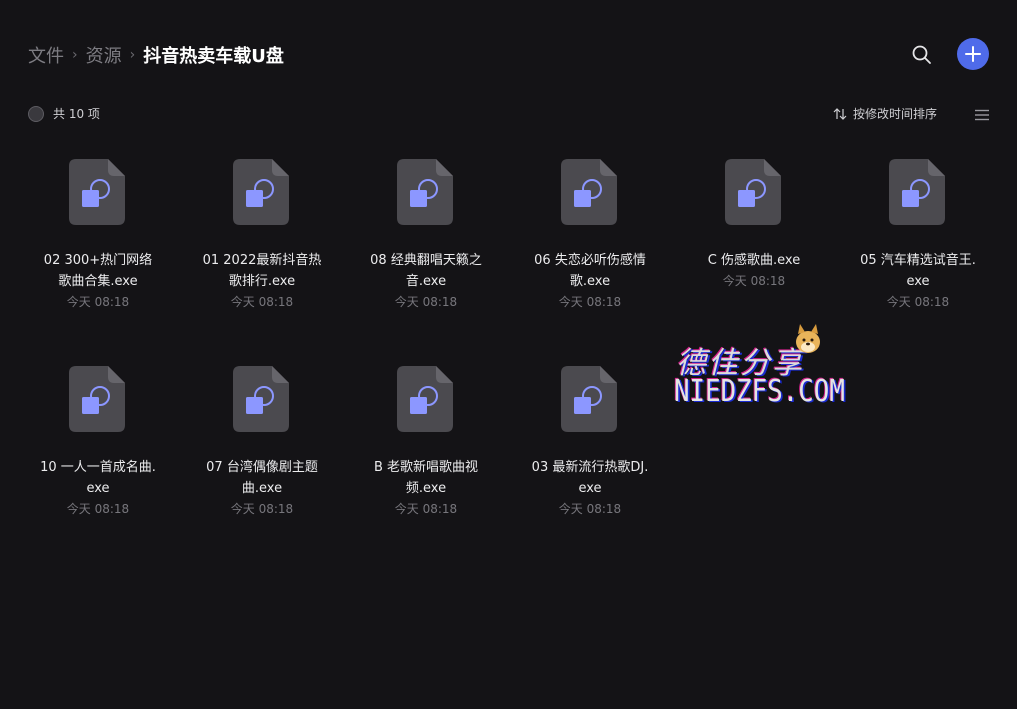 Image resolution: width=1017 pixels, height=709 pixels. What do you see at coordinates (46, 55) in the screenshot?
I see `breadcrumb-files: 文件` at bounding box center [46, 55].